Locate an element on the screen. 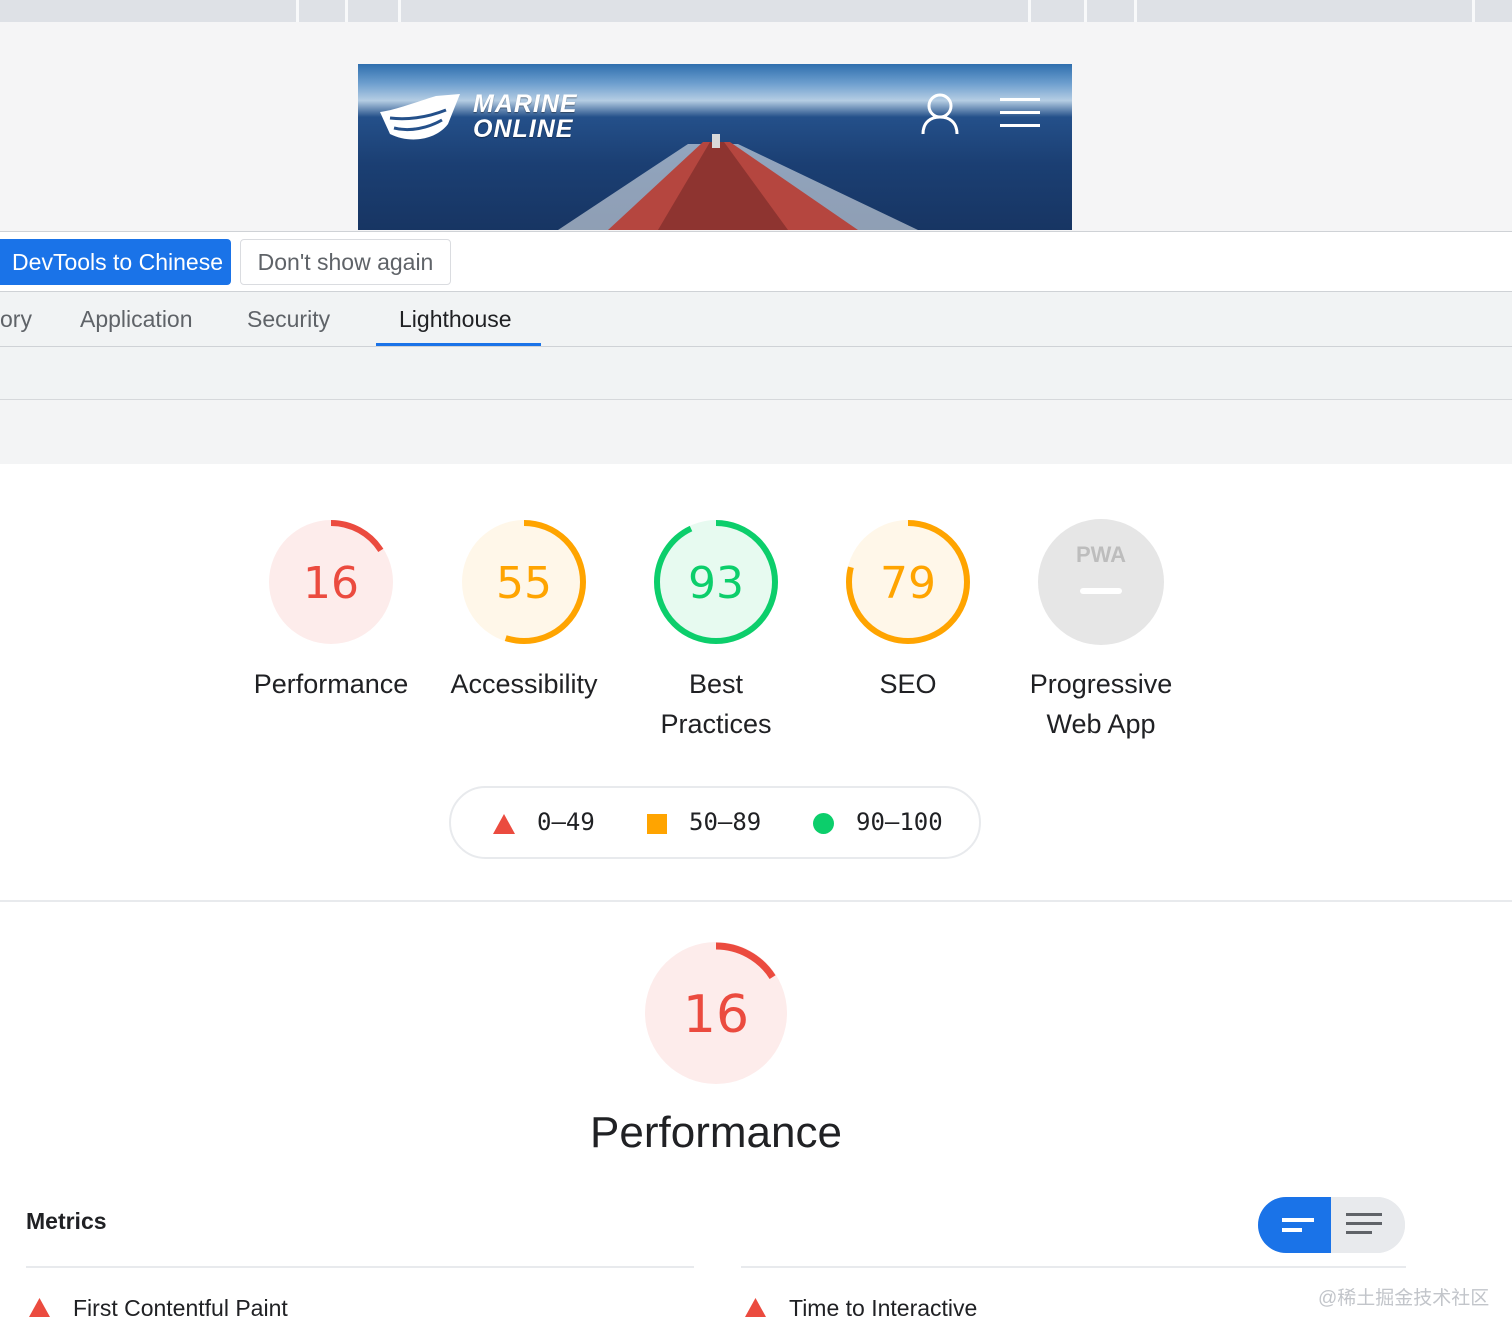  gauge-score: 55 is located at coordinates (524, 583).